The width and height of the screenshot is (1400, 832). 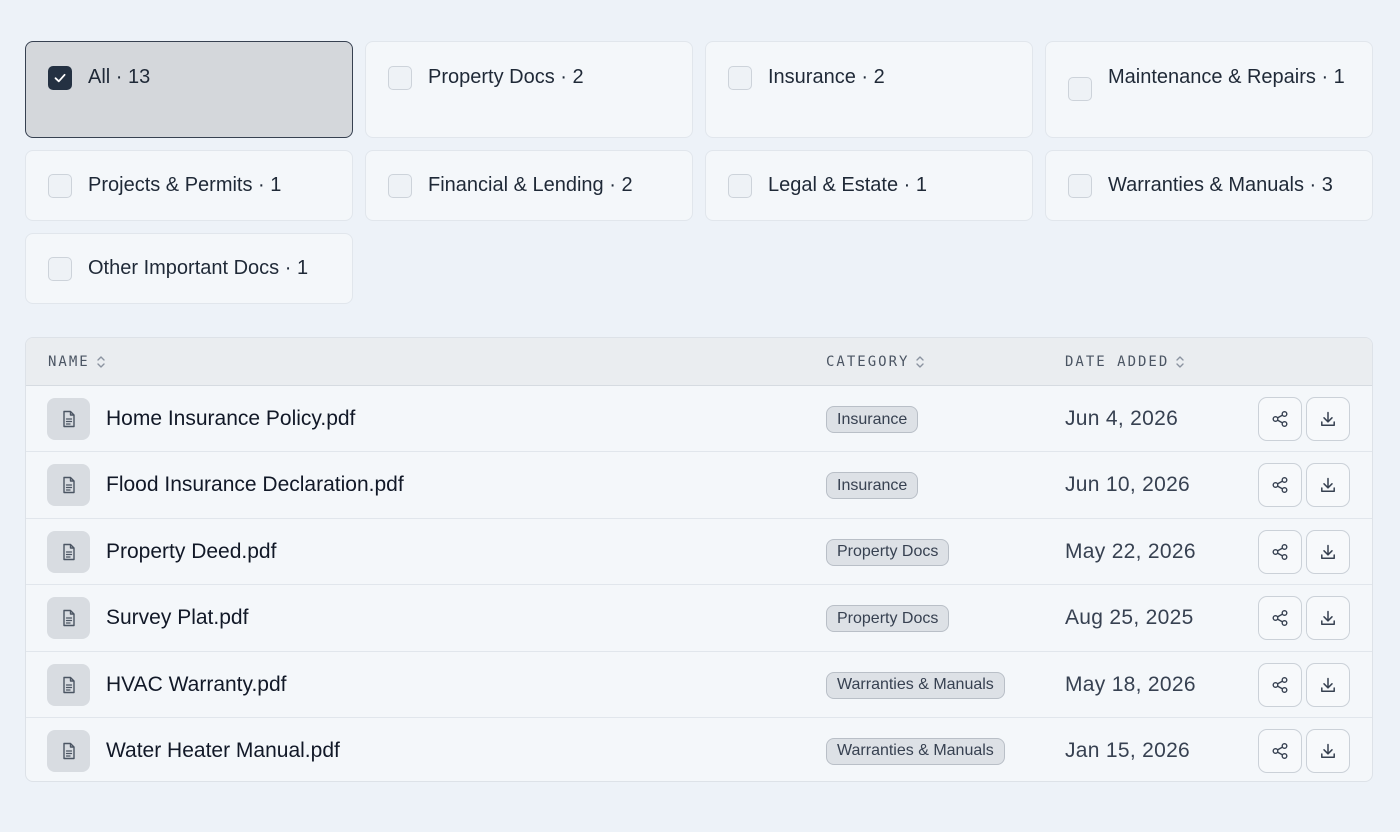 I want to click on checkmark-icon, so click(x=60, y=78).